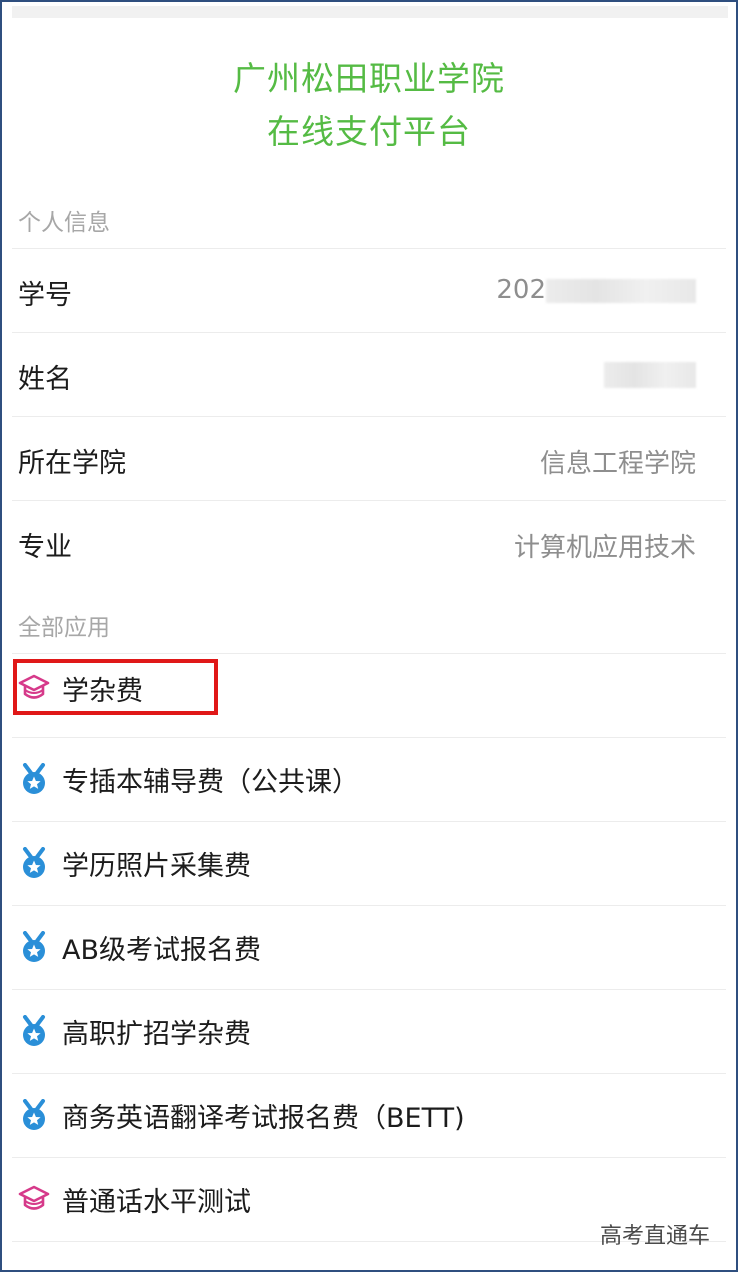 Image resolution: width=738 pixels, height=1272 pixels. I want to click on name-value, so click(650, 374).